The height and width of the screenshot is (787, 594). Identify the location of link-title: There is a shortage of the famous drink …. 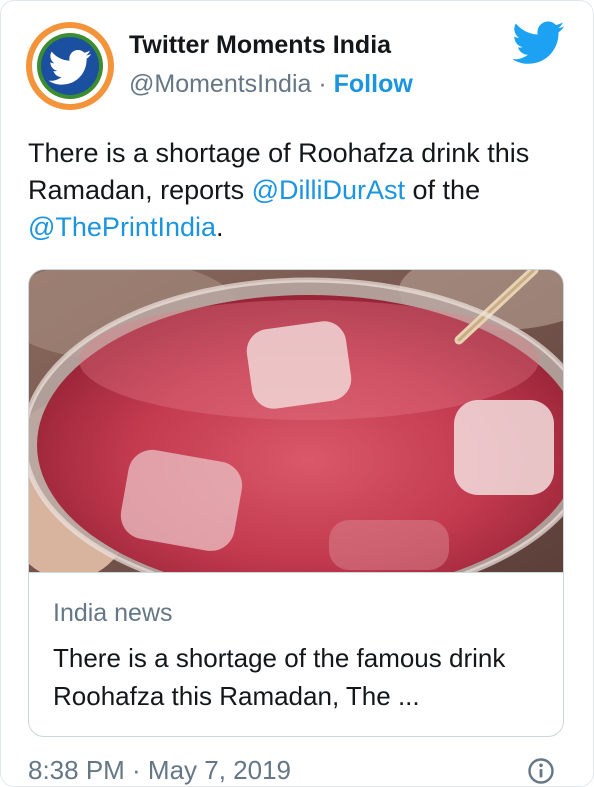
(288, 677).